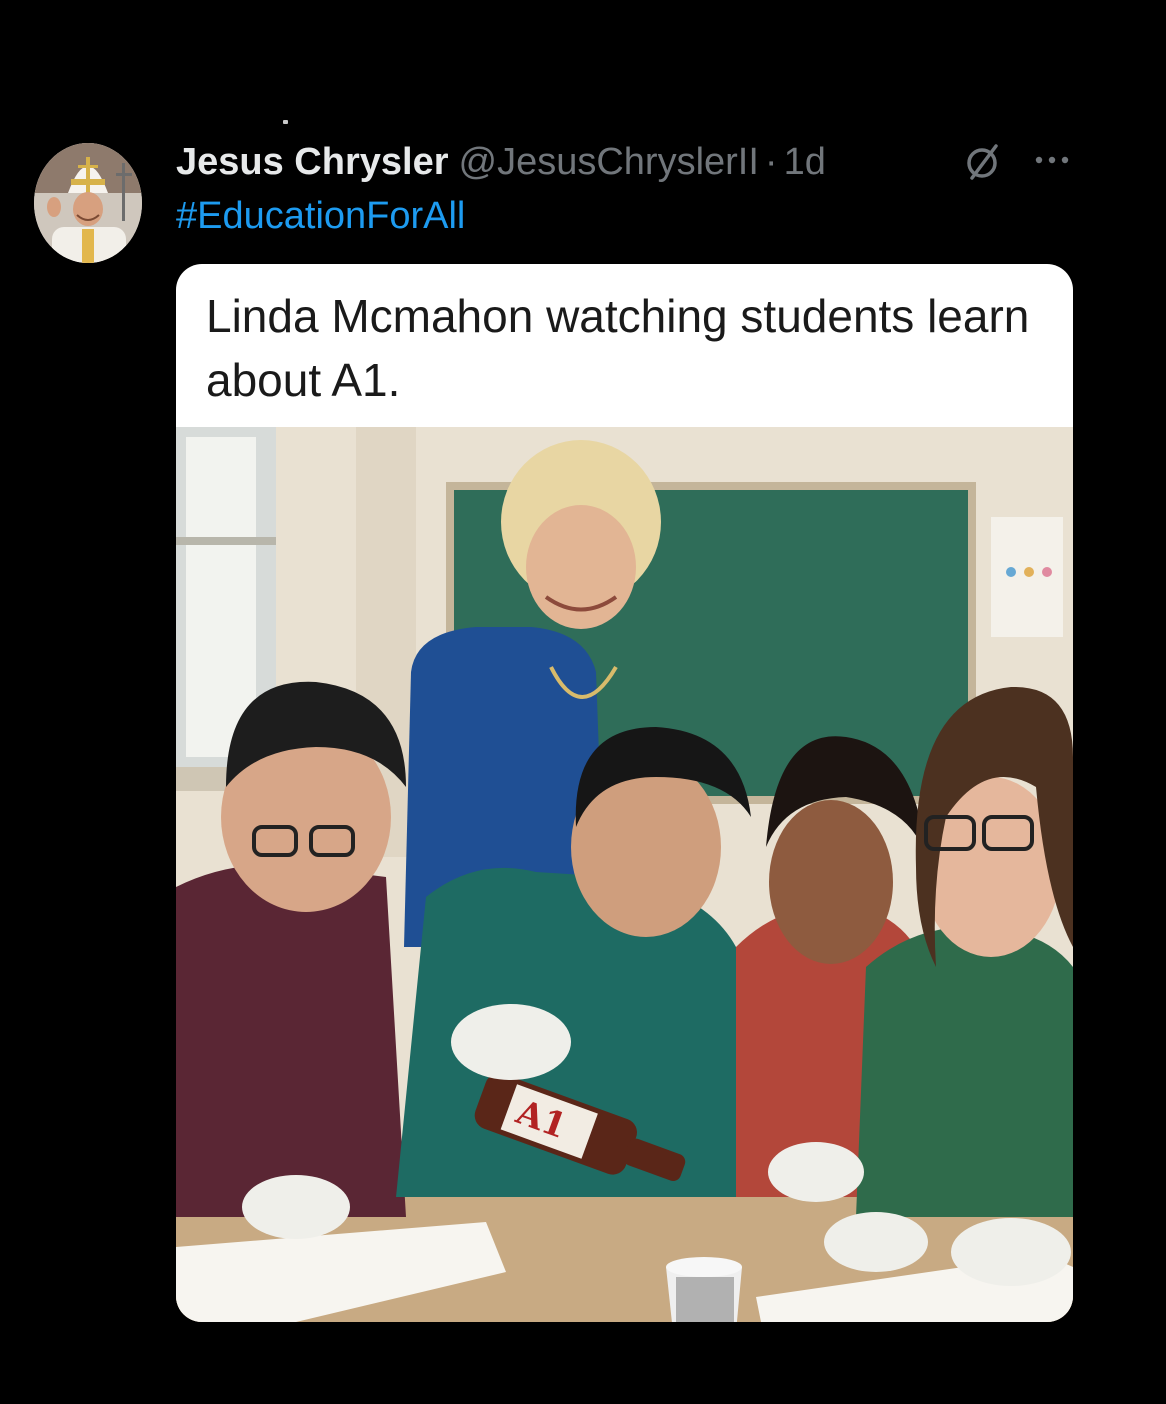  Describe the element at coordinates (984, 162) in the screenshot. I see `grok-slashed-circle-icon` at that location.